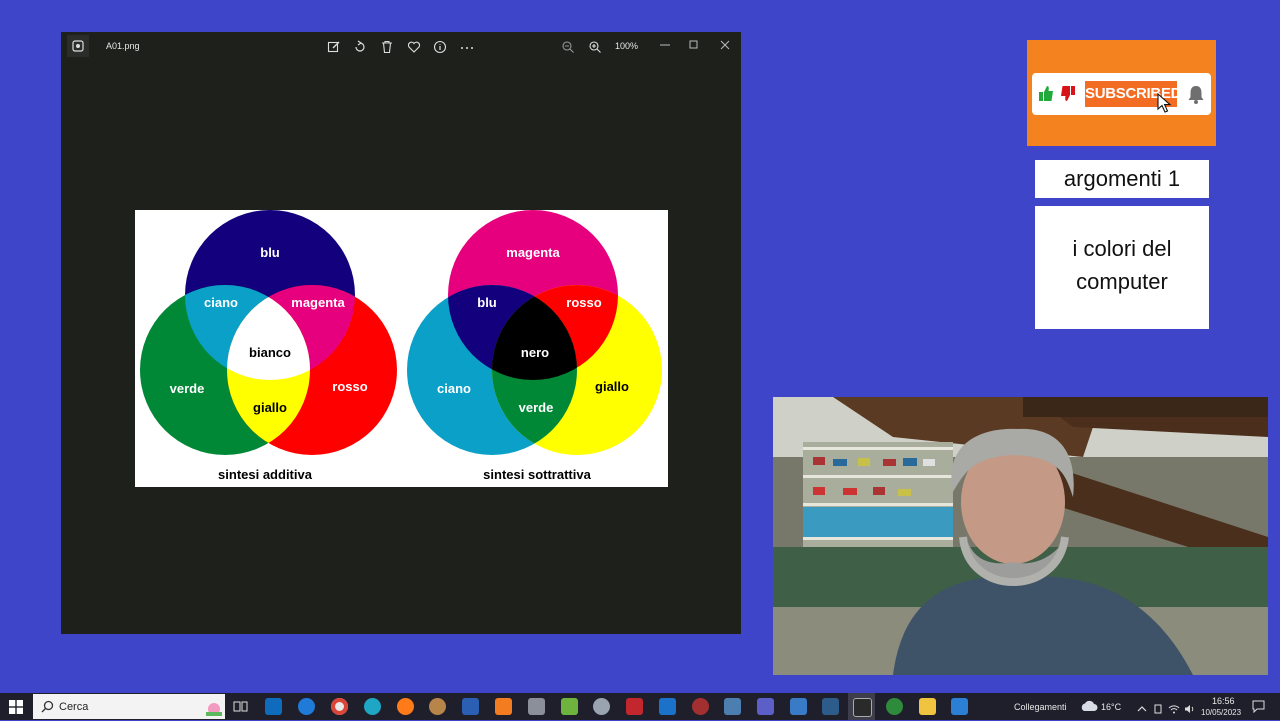 The height and width of the screenshot is (721, 1280). Describe the element at coordinates (765, 706) in the screenshot. I see `teams-icon` at that location.